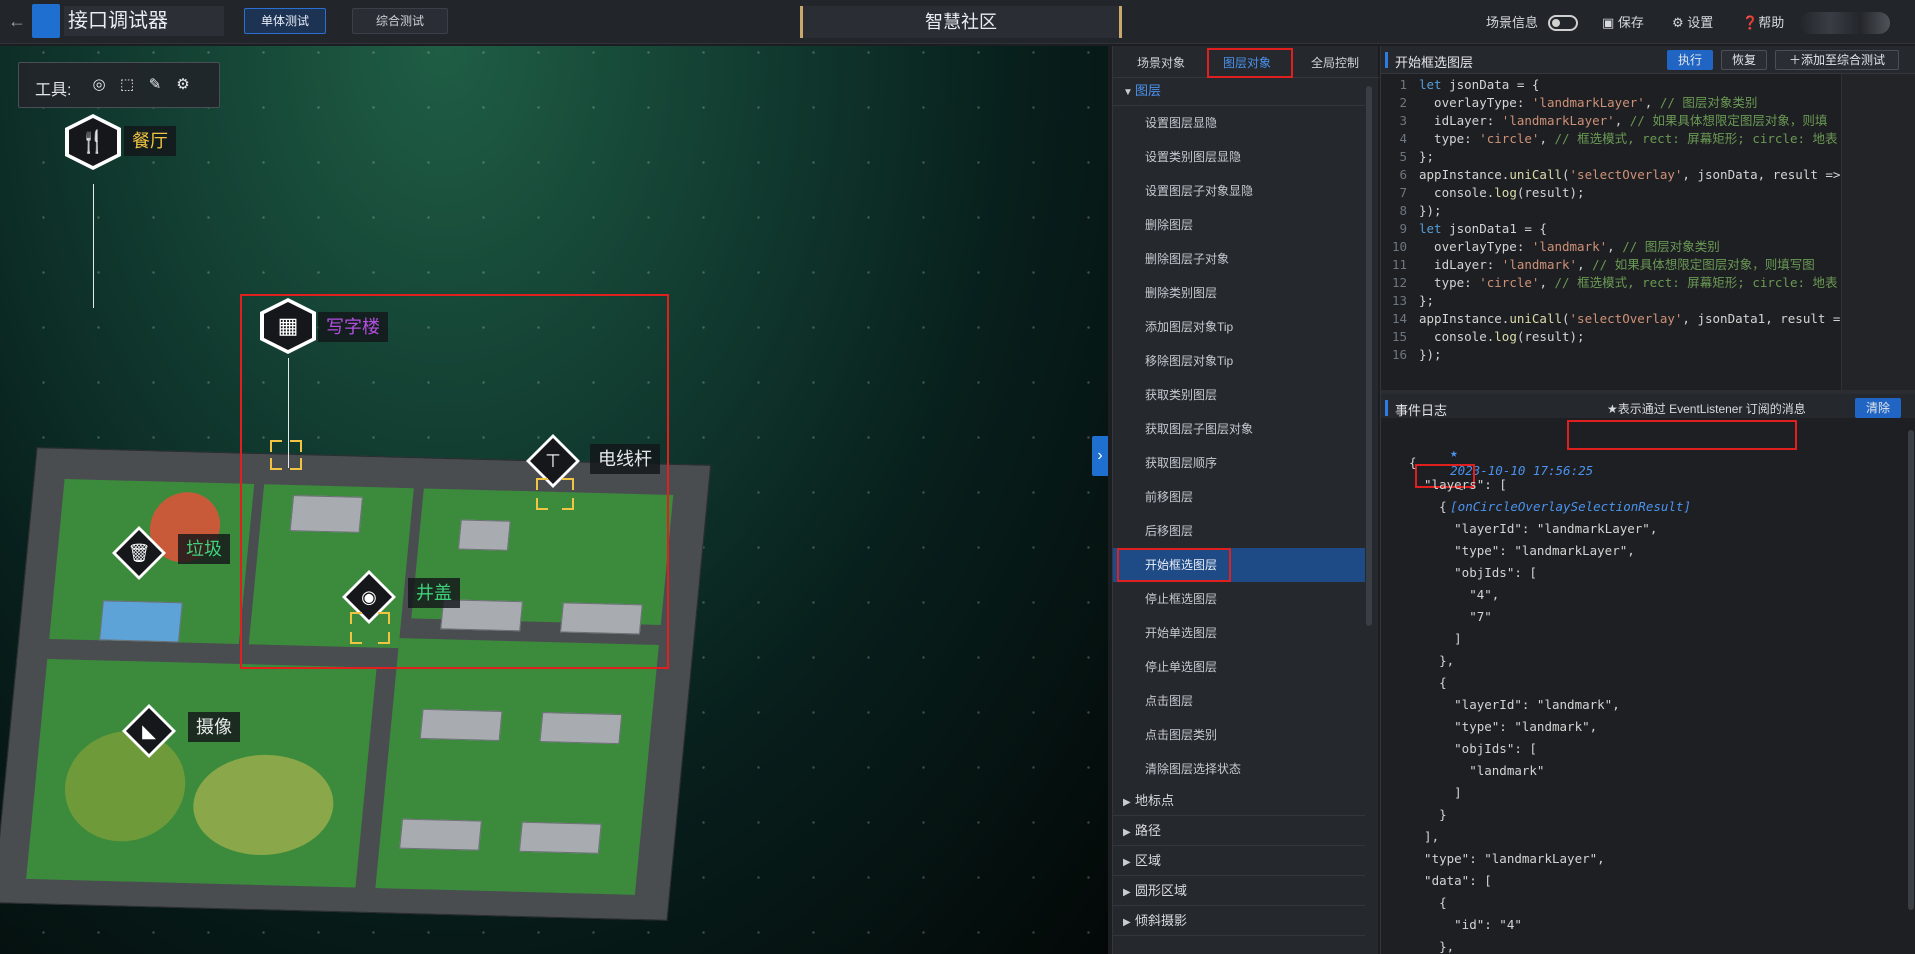 This screenshot has height=954, width=1915. Describe the element at coordinates (1458, 484) in the screenshot. I see `log-json-line: "layers": [` at that location.